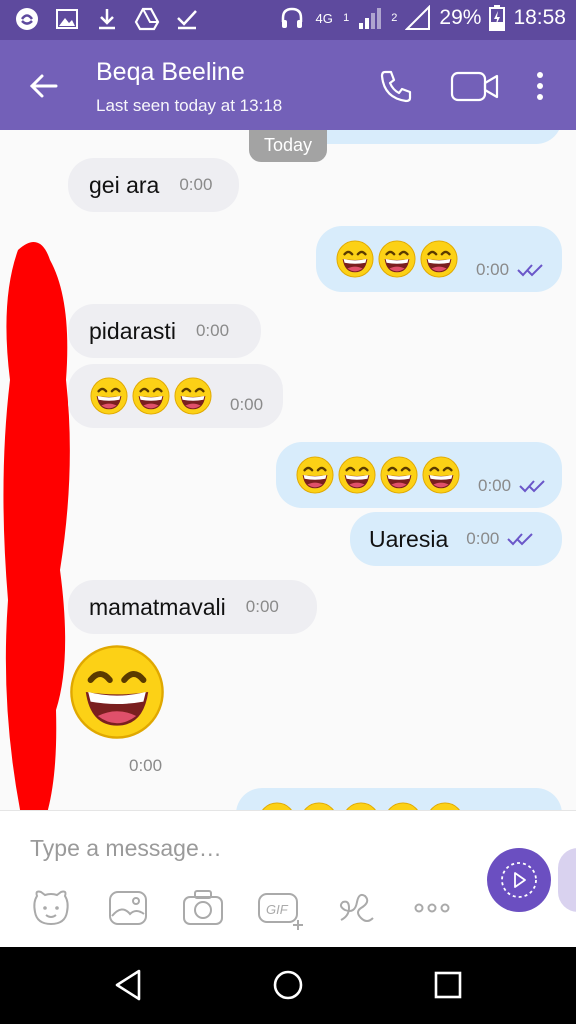 This screenshot has height=1024, width=576. I want to click on message-text: mamatmavali, so click(157, 606).